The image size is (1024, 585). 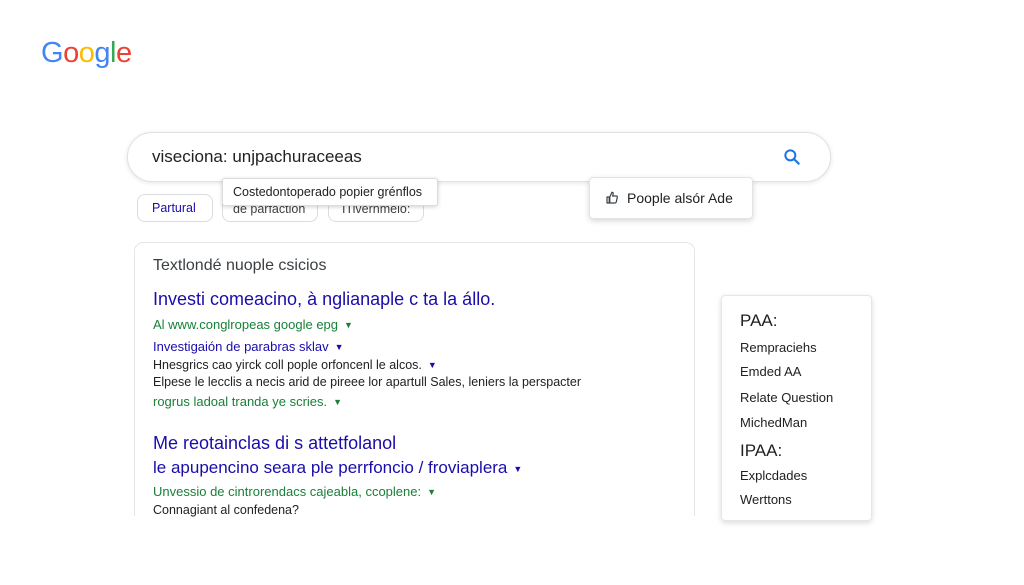 What do you see at coordinates (452, 157) in the screenshot?
I see `search-input` at bounding box center [452, 157].